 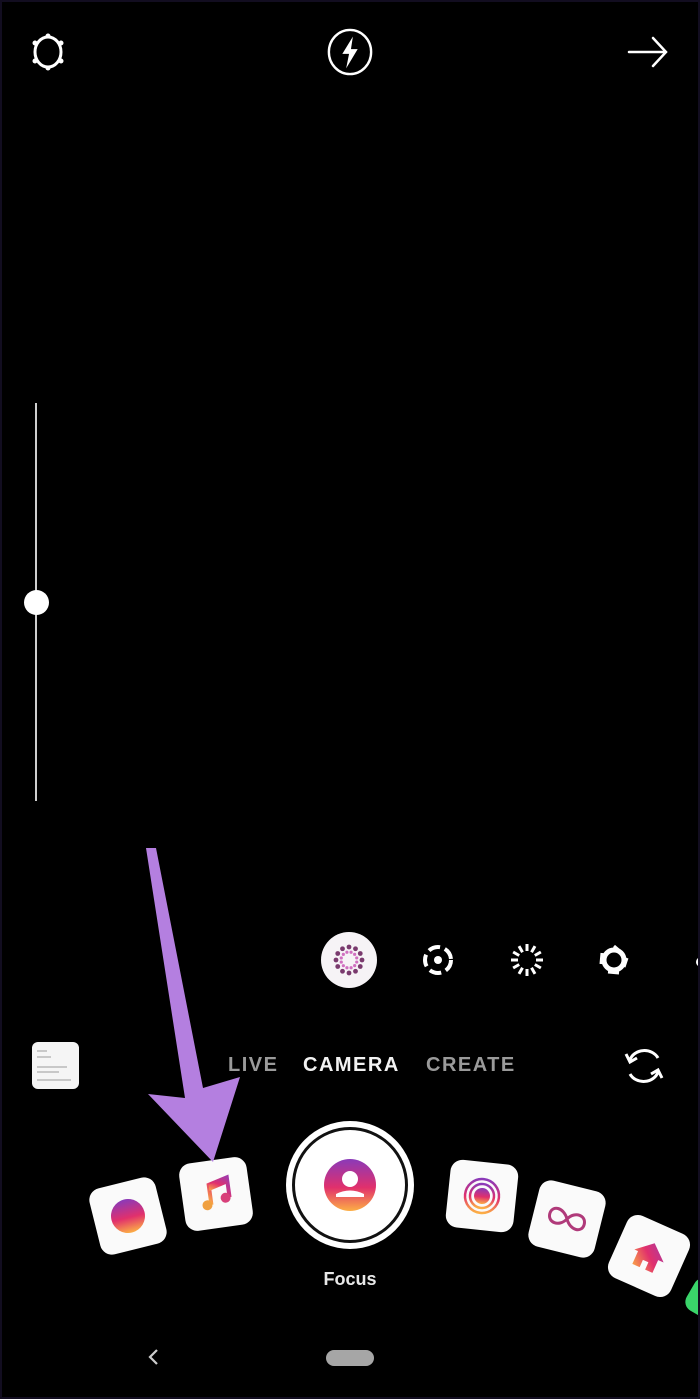 I want to click on selected-format-label: Focus, so click(x=350, y=1279).